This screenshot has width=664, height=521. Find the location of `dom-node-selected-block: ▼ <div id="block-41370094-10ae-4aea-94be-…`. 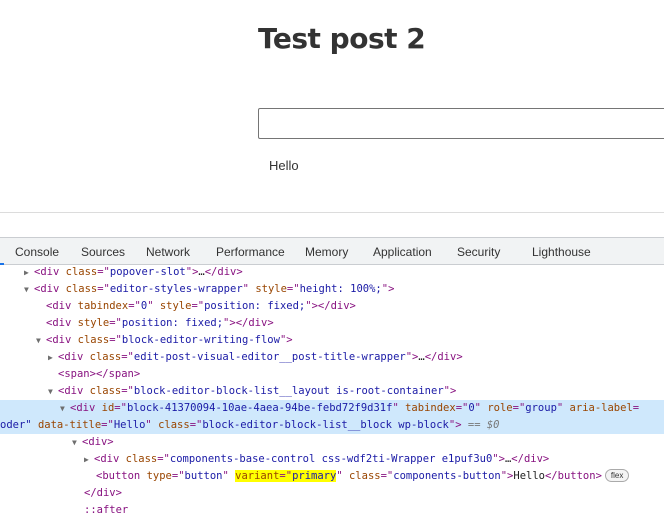

dom-node-selected-block: ▼ <div id="block-41370094-10ae-4aea-94be-… is located at coordinates (332, 408).